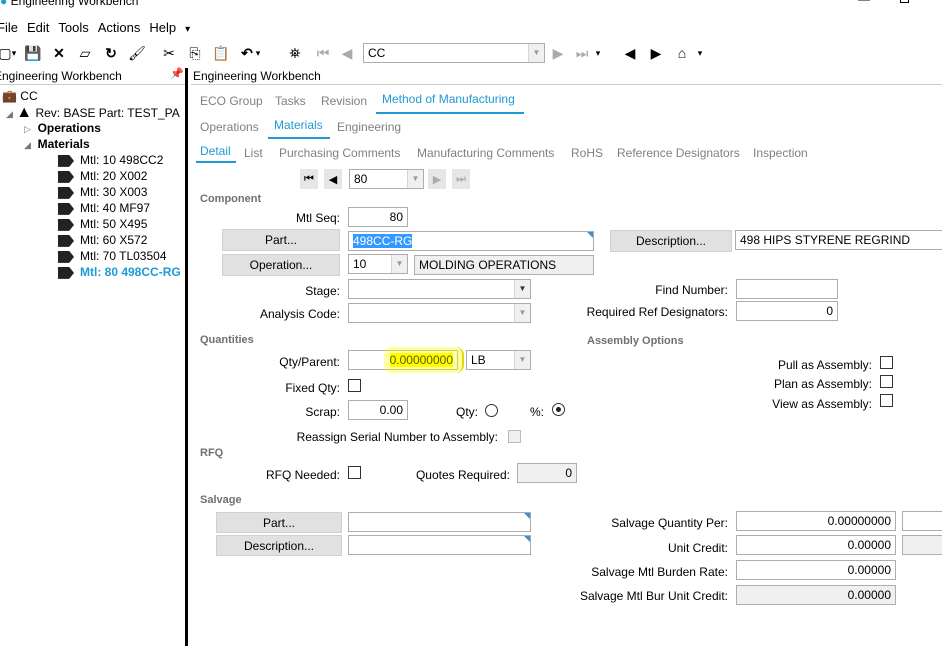  I want to click on expand-icon: ▷, so click(27, 129).